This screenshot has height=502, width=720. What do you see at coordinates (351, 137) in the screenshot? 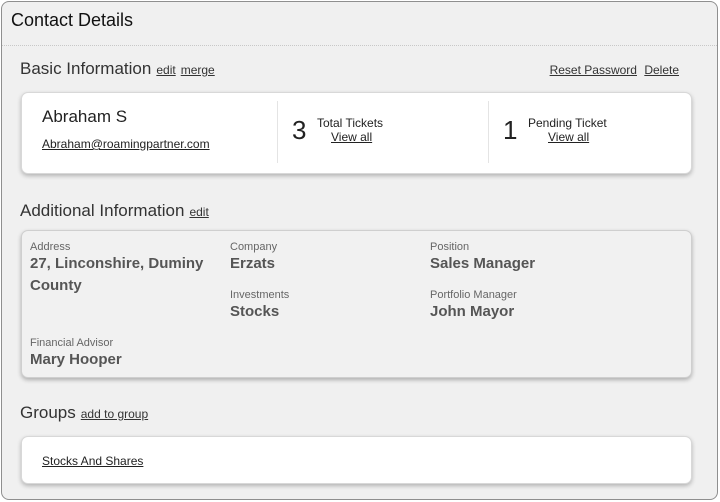
I see `total-tickets-view-all: View all` at bounding box center [351, 137].